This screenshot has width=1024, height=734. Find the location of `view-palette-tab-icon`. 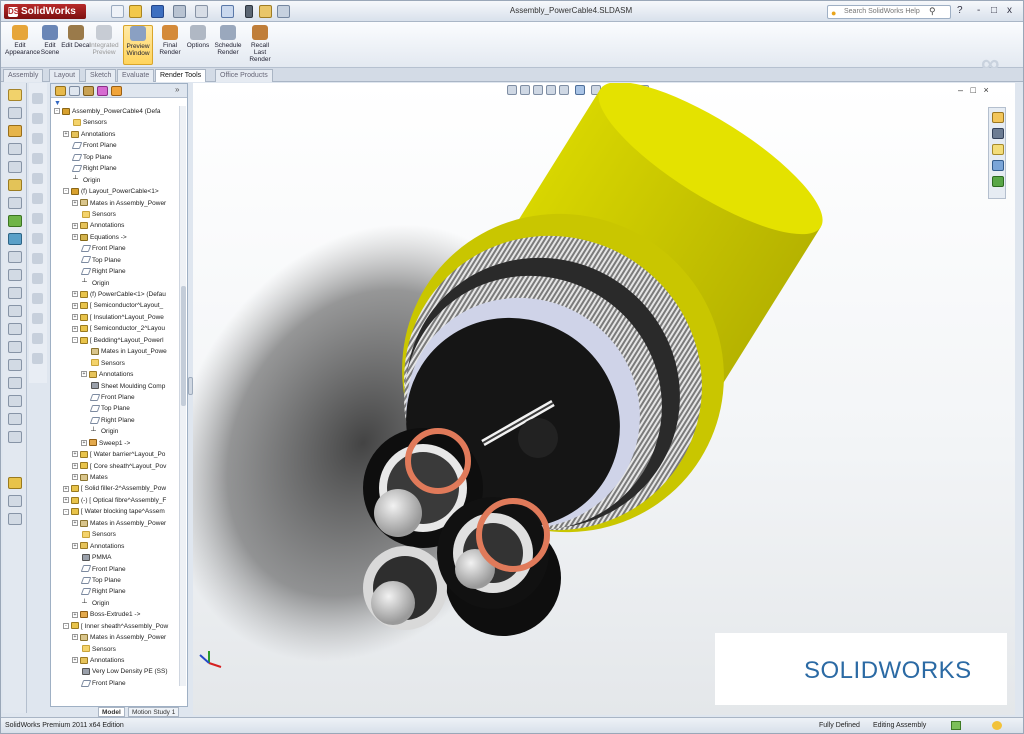

view-palette-tab-icon is located at coordinates (998, 165).